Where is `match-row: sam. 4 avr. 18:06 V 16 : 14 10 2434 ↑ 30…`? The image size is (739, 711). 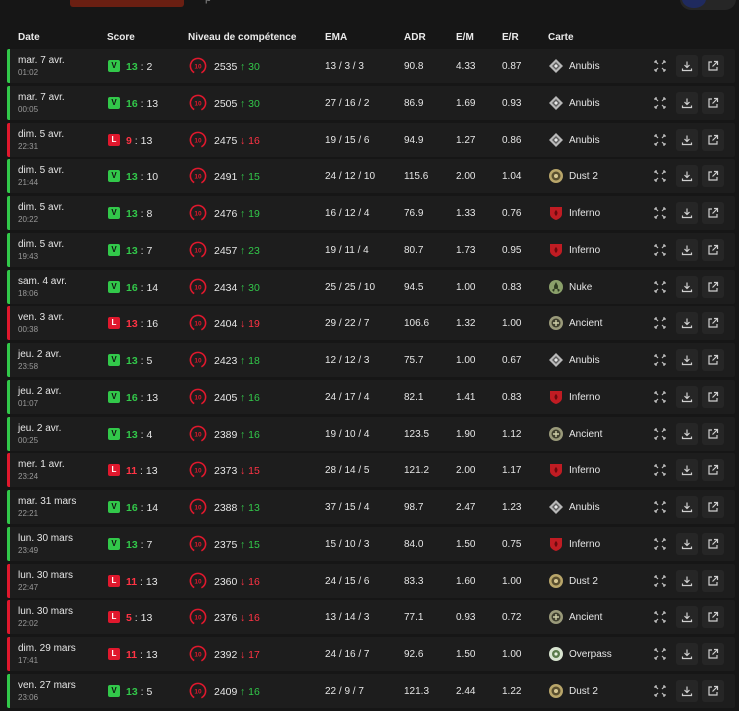 match-row: sam. 4 avr. 18:06 V 16 : 14 10 2434 ↑ 30… is located at coordinates (371, 286).